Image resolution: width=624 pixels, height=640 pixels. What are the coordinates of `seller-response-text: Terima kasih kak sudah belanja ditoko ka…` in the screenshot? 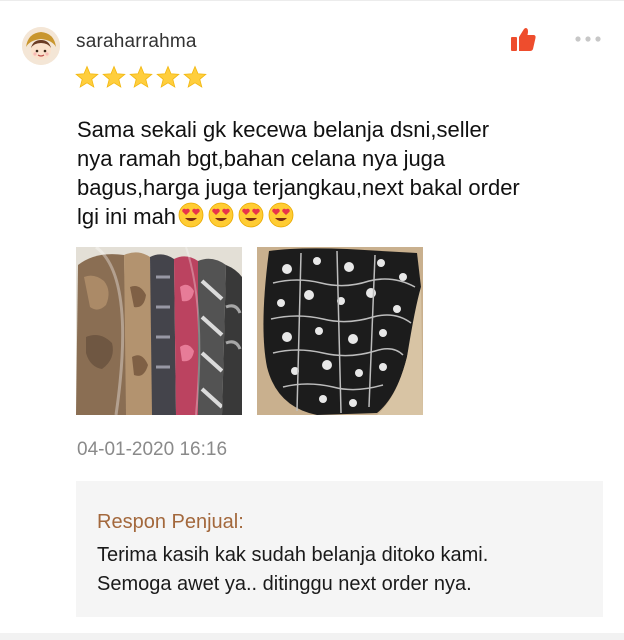 It's located at (293, 569).